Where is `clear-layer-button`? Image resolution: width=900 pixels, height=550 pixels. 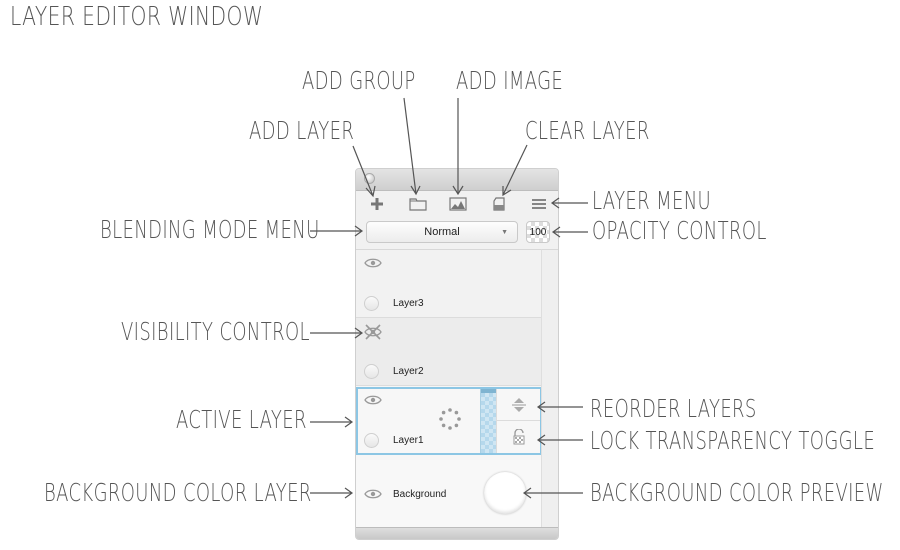
clear-layer-button is located at coordinates (499, 204).